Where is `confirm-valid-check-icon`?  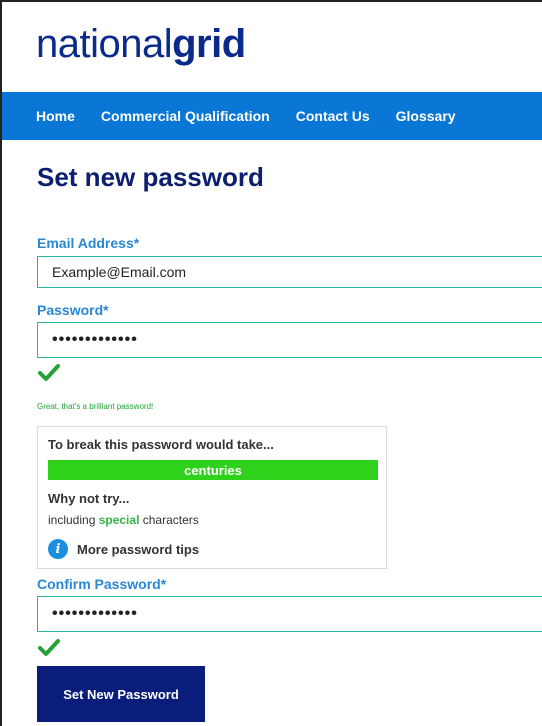 confirm-valid-check-icon is located at coordinates (49, 647).